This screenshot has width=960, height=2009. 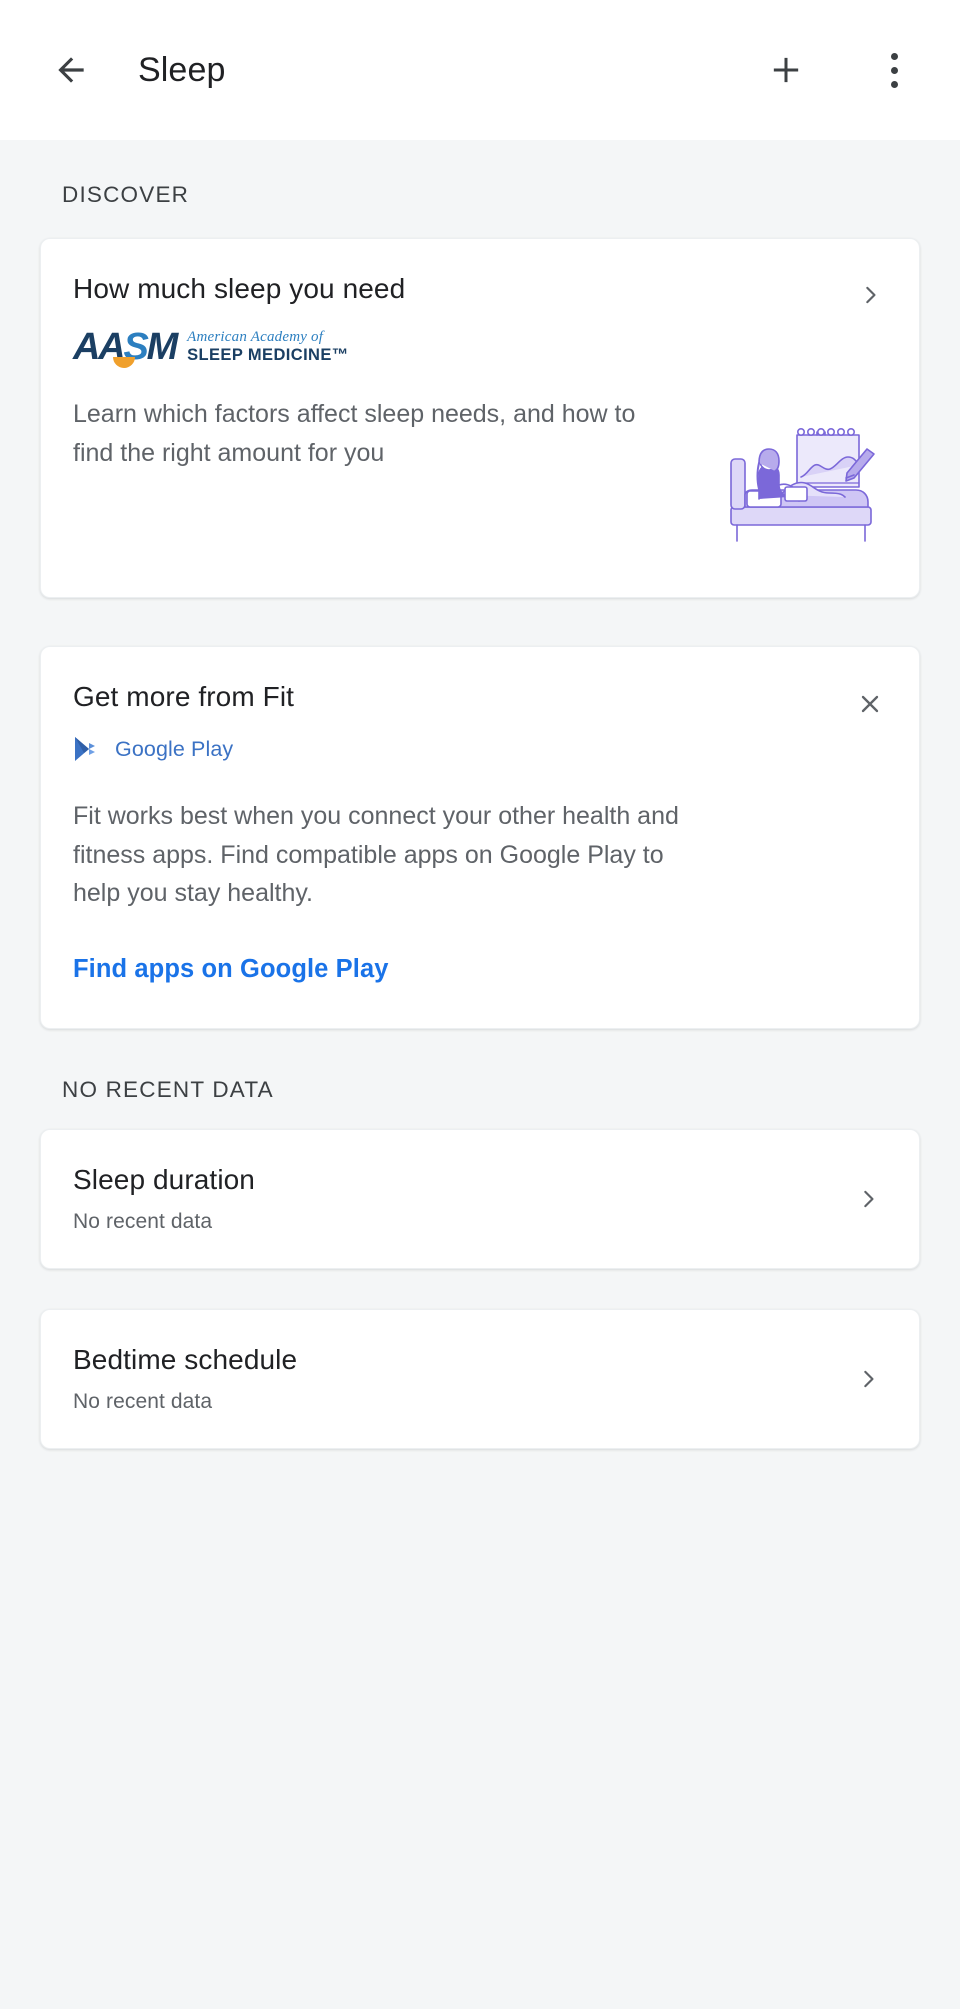 What do you see at coordinates (480, 1378) in the screenshot?
I see `bedtime-schedule-card: Bedtime schedule No recent data` at bounding box center [480, 1378].